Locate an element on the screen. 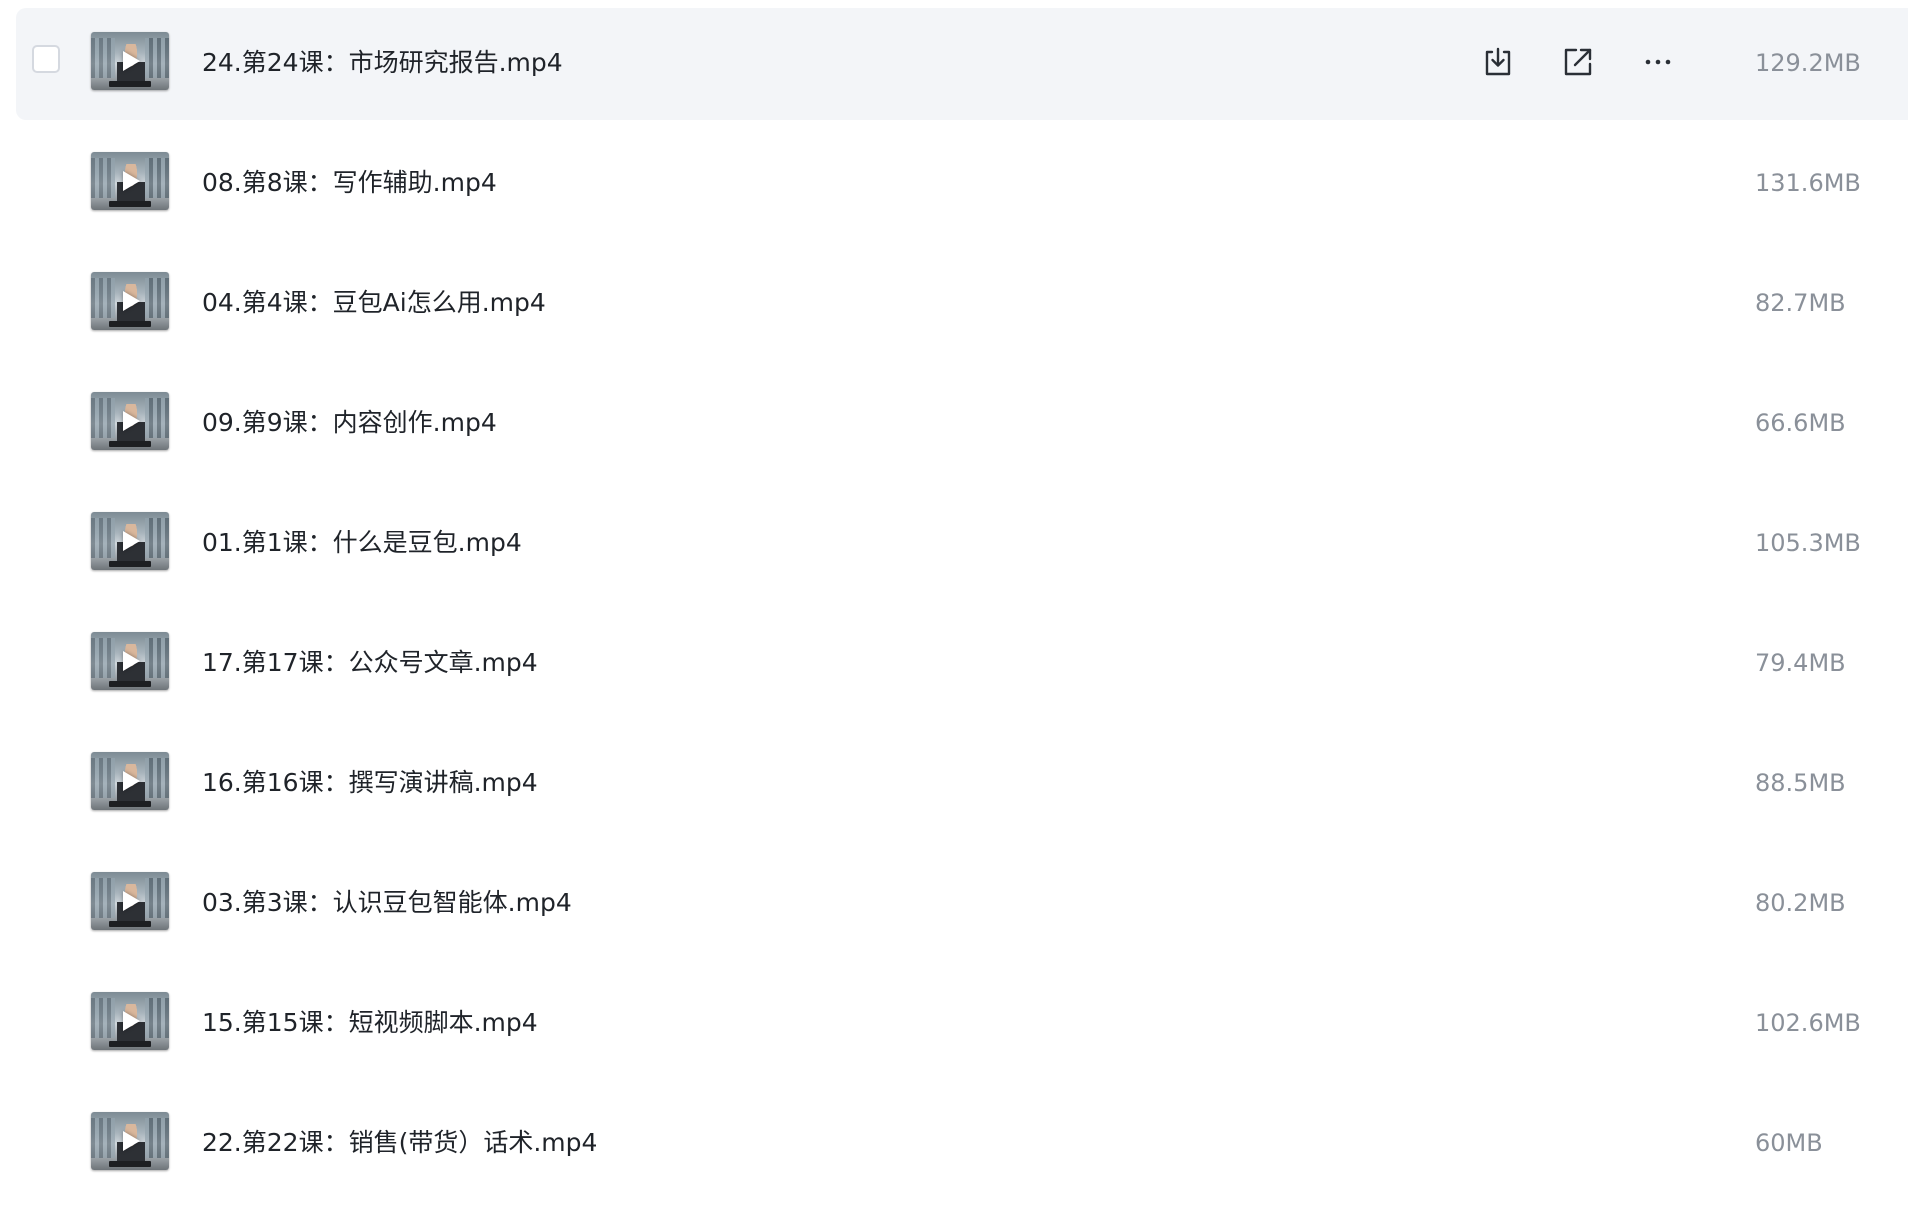 This screenshot has height=1208, width=1908. file-size: 129.2MB is located at coordinates (1808, 63).